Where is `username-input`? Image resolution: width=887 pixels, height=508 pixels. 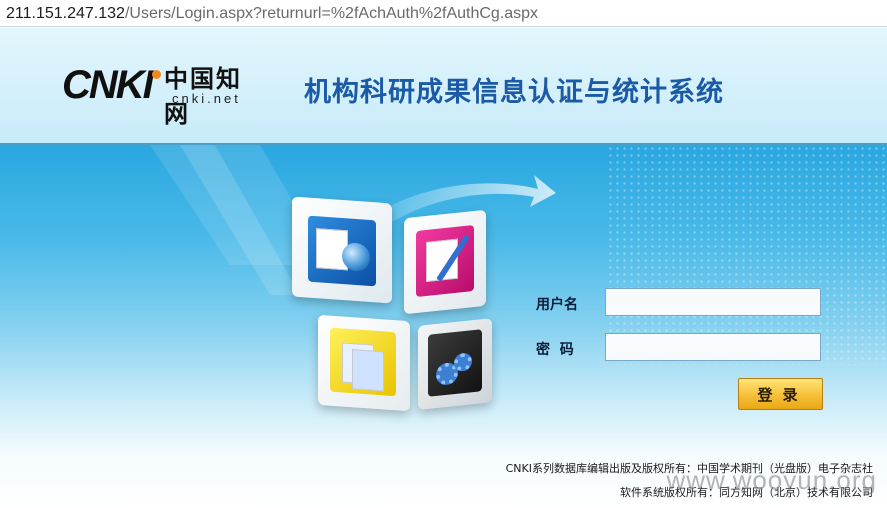
username-input is located at coordinates (713, 302).